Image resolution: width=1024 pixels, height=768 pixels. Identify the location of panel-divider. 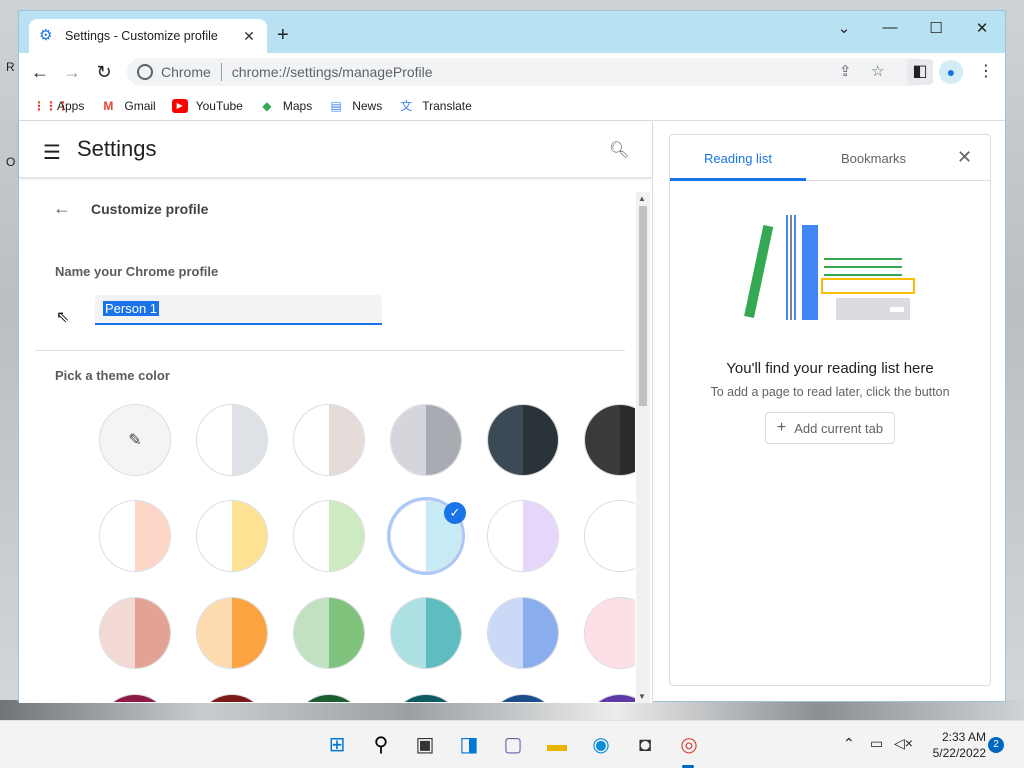
(652, 412).